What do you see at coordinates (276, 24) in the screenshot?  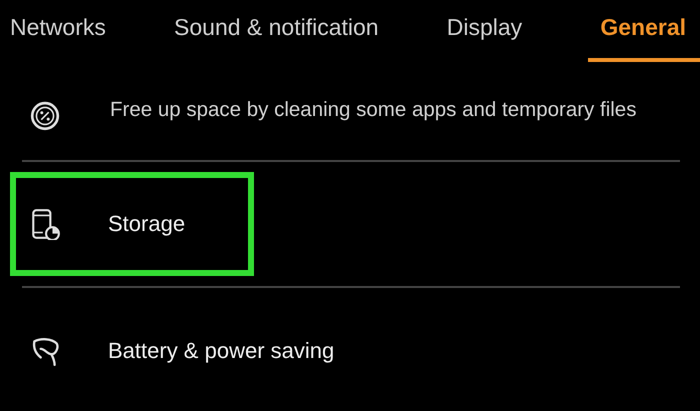 I see `tab: Sound & notification` at bounding box center [276, 24].